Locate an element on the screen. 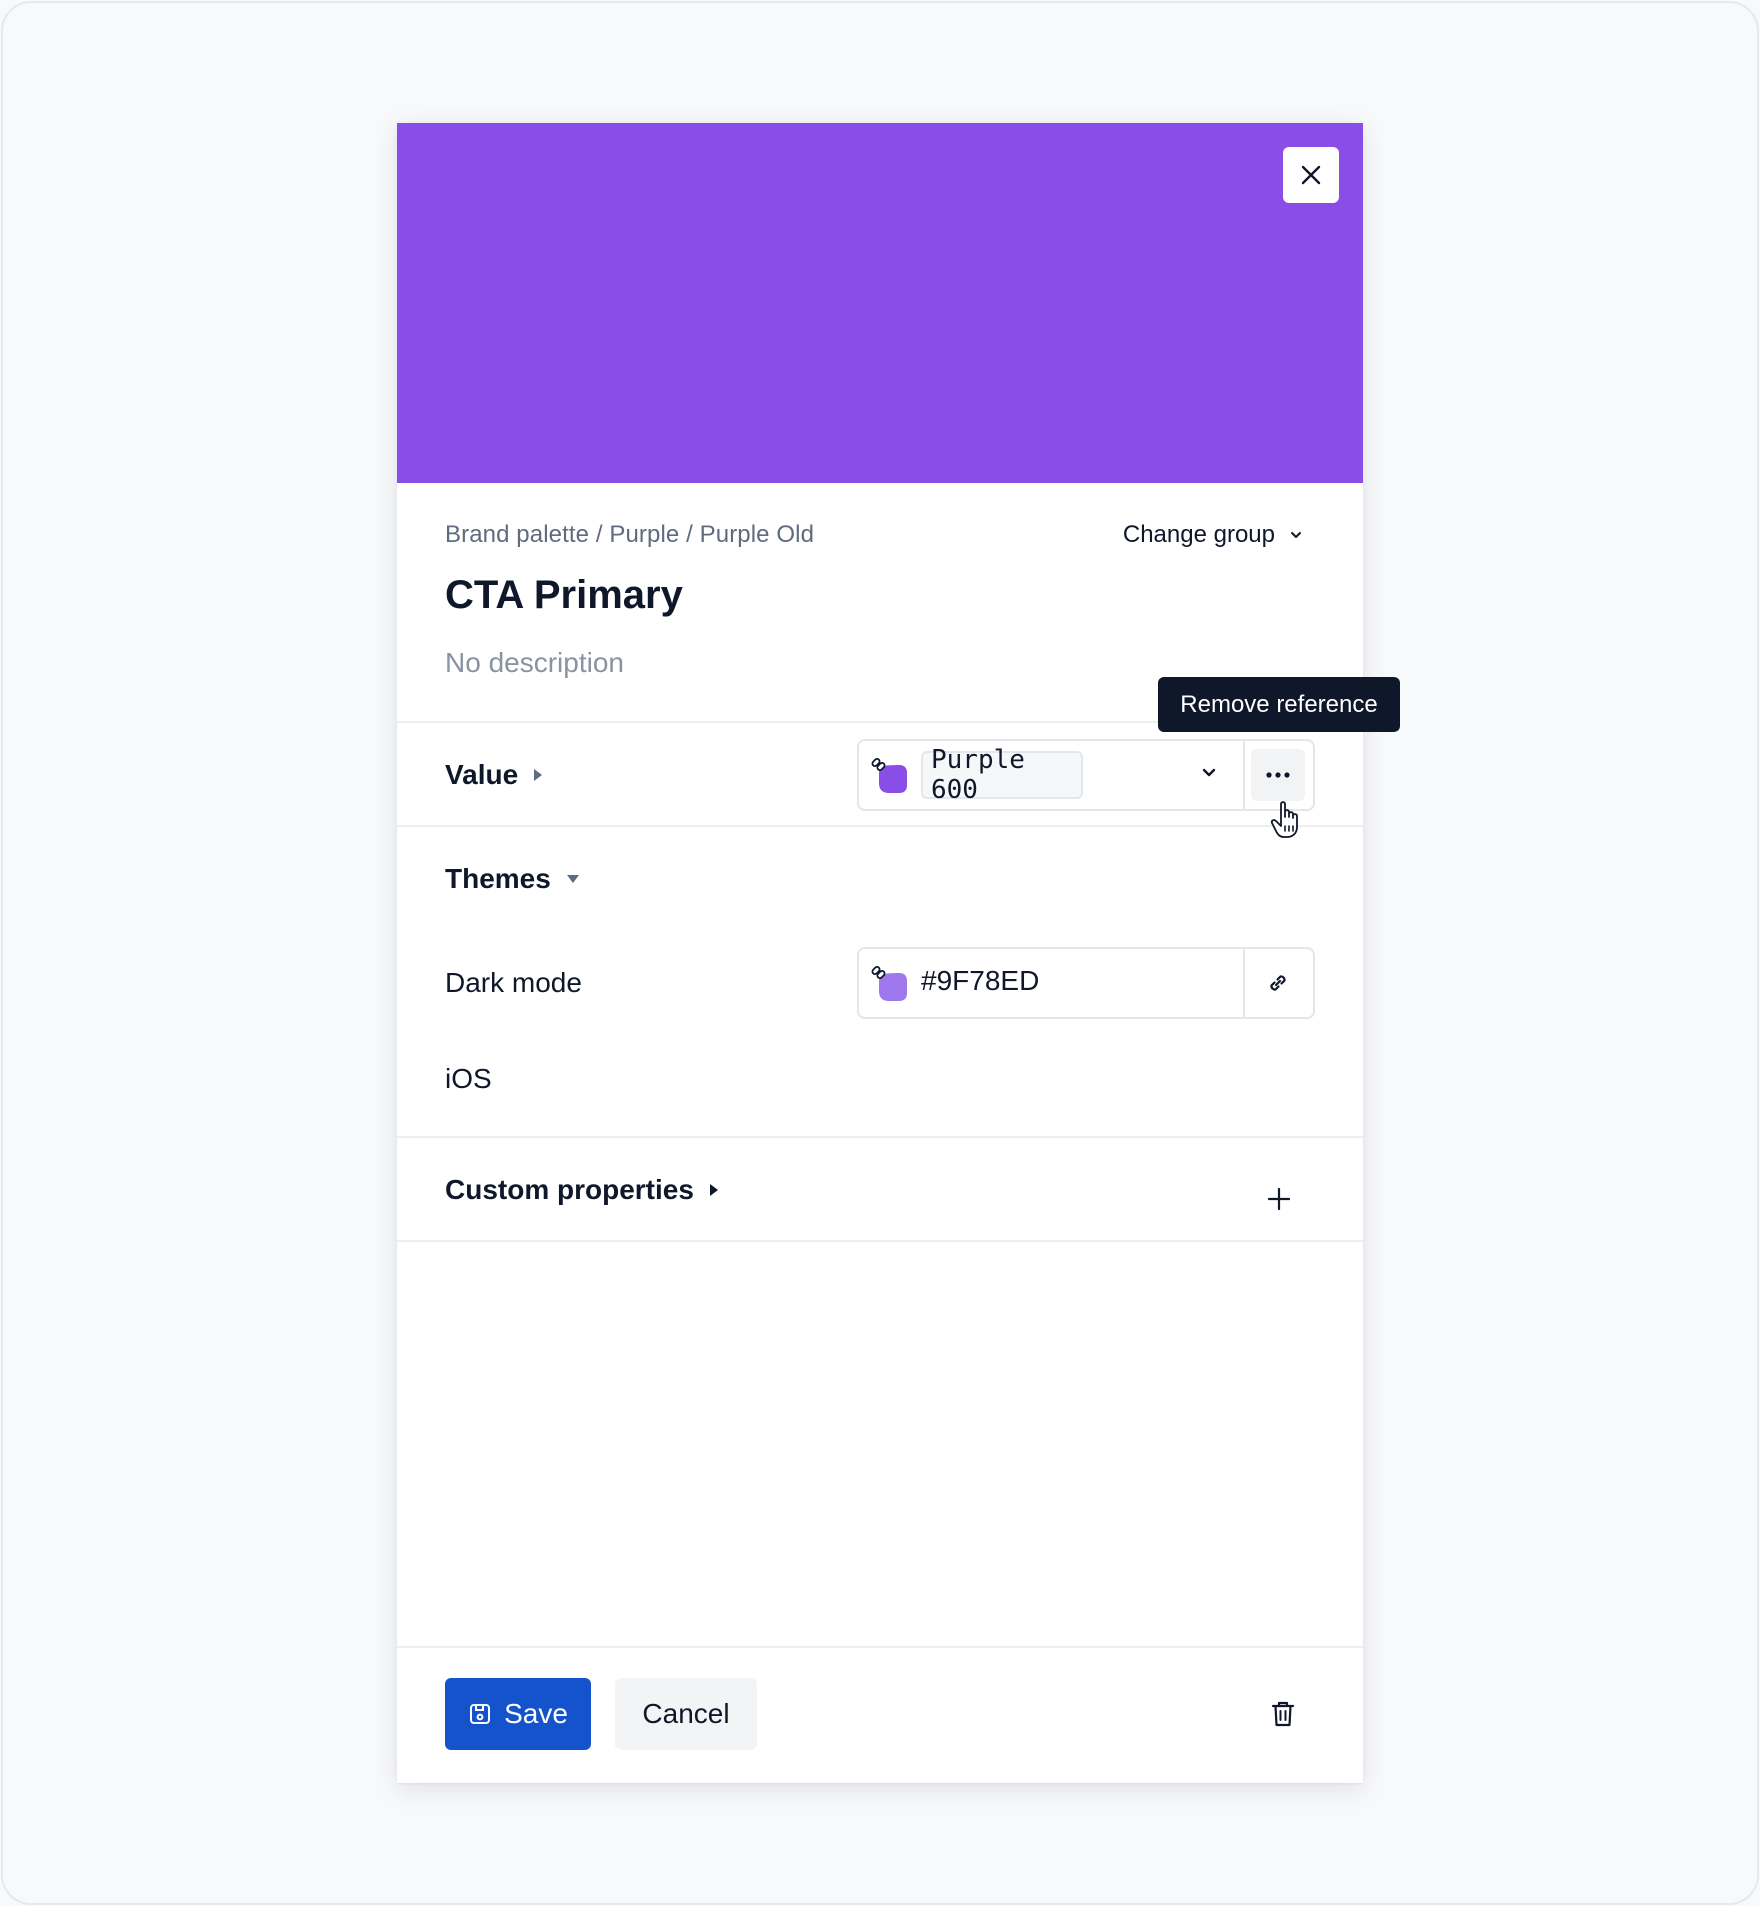  link-icon is located at coordinates (1278, 983).